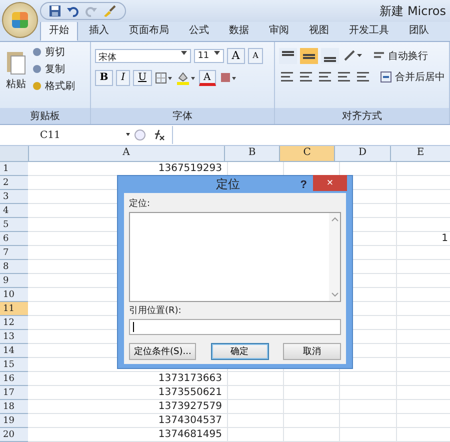 The width and height of the screenshot is (450, 442). I want to click on scrollbar, so click(334, 257).